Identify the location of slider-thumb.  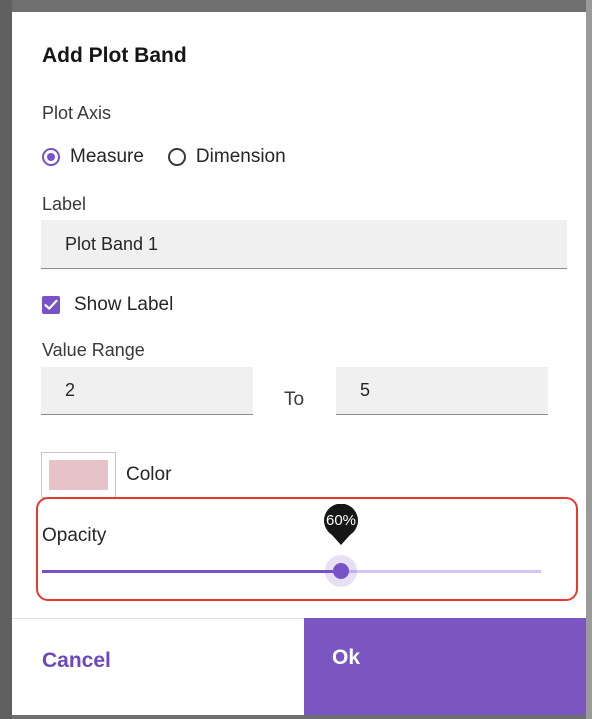
(341, 571).